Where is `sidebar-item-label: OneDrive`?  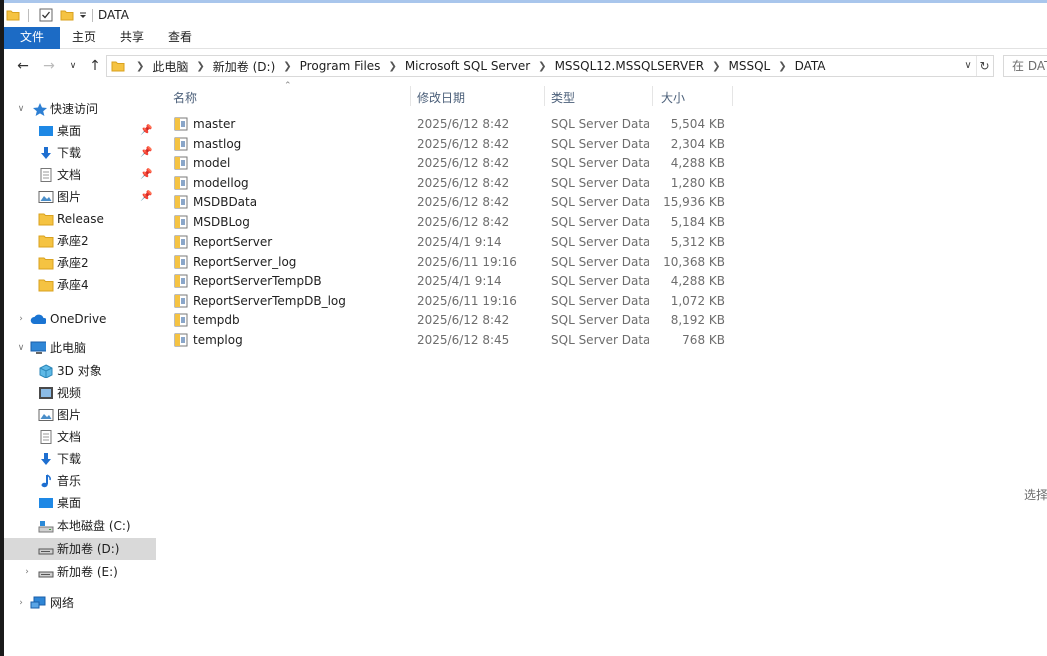
sidebar-item-label: OneDrive is located at coordinates (78, 319).